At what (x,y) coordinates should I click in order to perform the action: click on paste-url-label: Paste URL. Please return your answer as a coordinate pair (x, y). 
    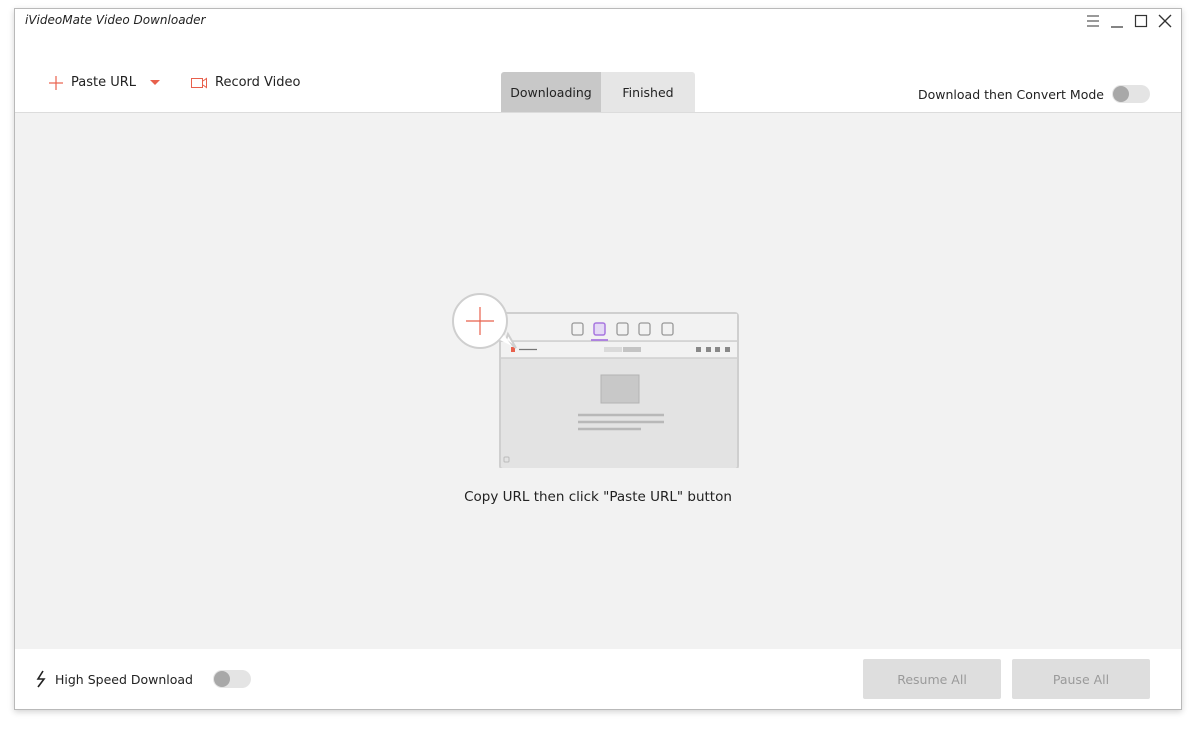
    Looking at the image, I should click on (104, 82).